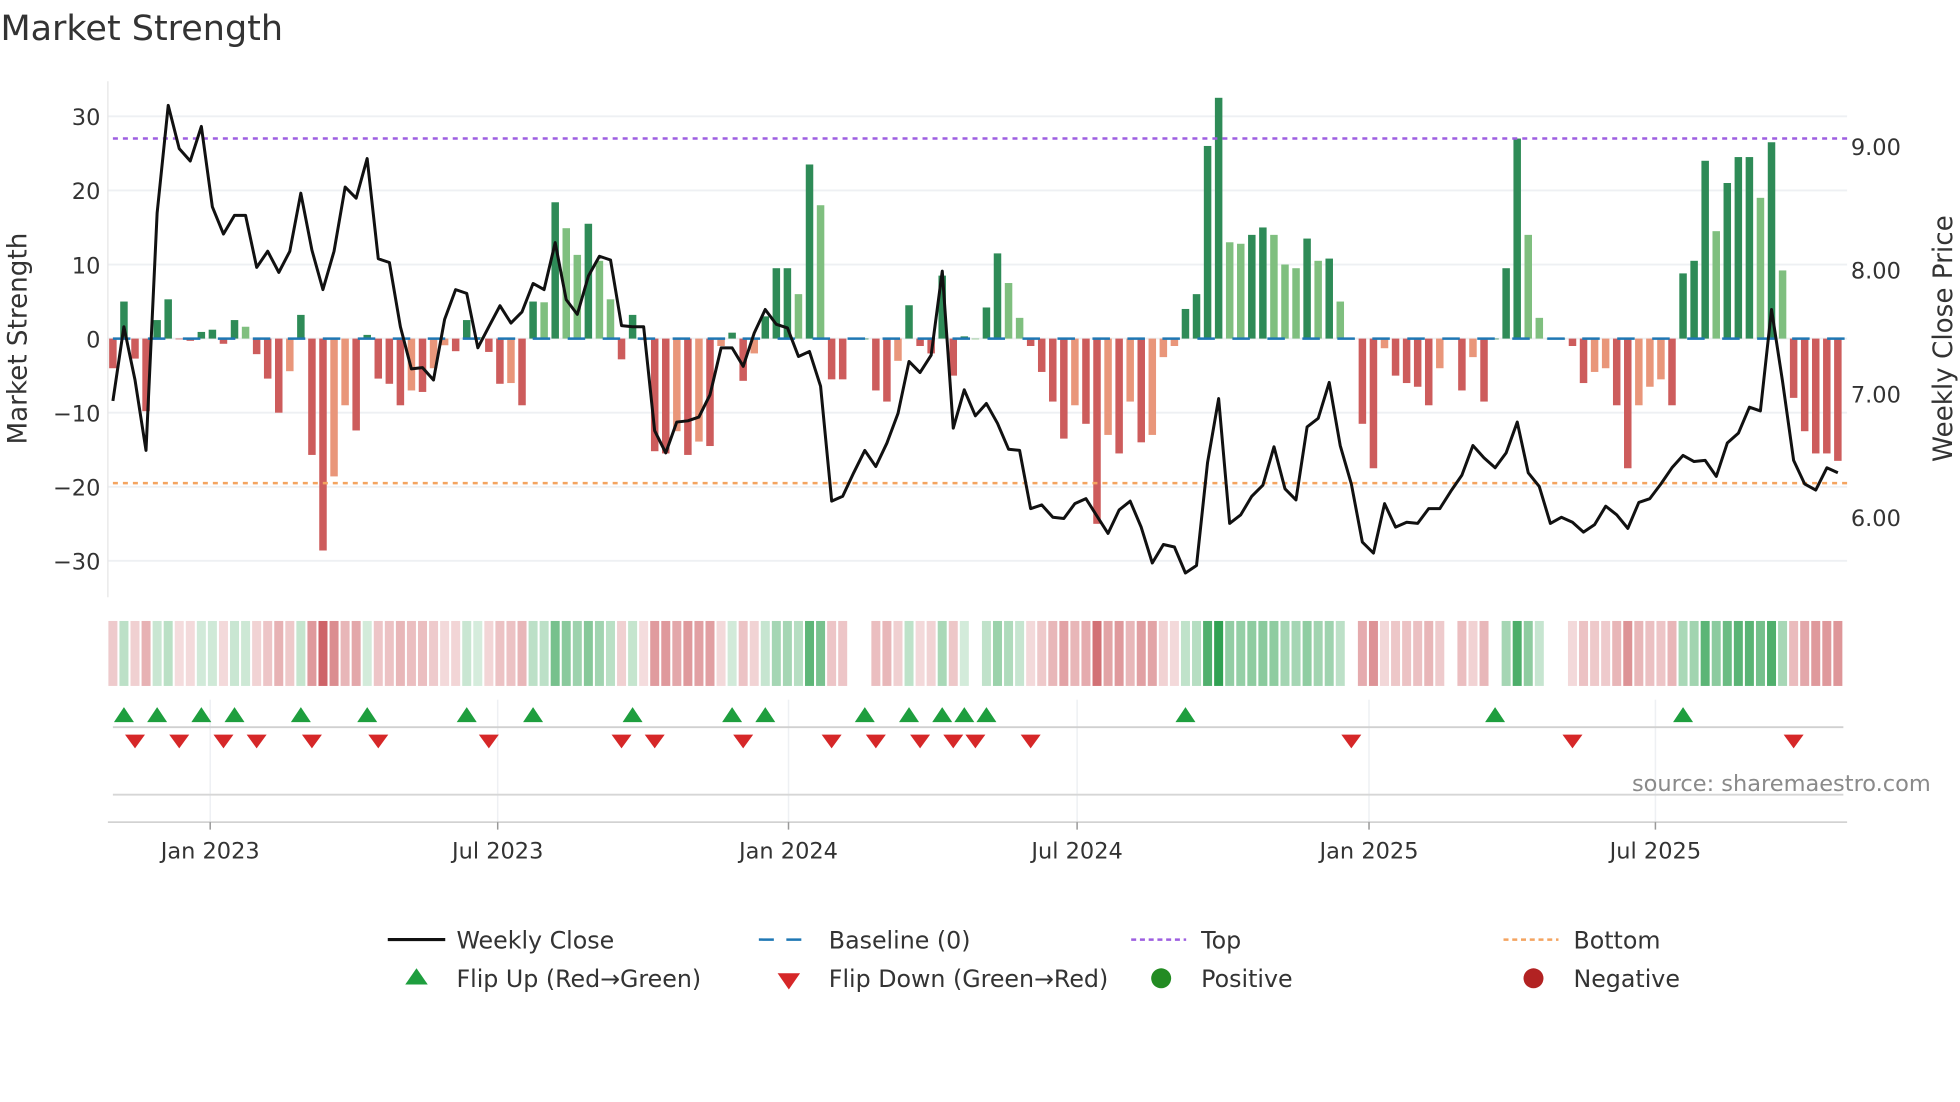  Describe the element at coordinates (900, 940) in the screenshot. I see `legend-label: Baseline (0)` at that location.